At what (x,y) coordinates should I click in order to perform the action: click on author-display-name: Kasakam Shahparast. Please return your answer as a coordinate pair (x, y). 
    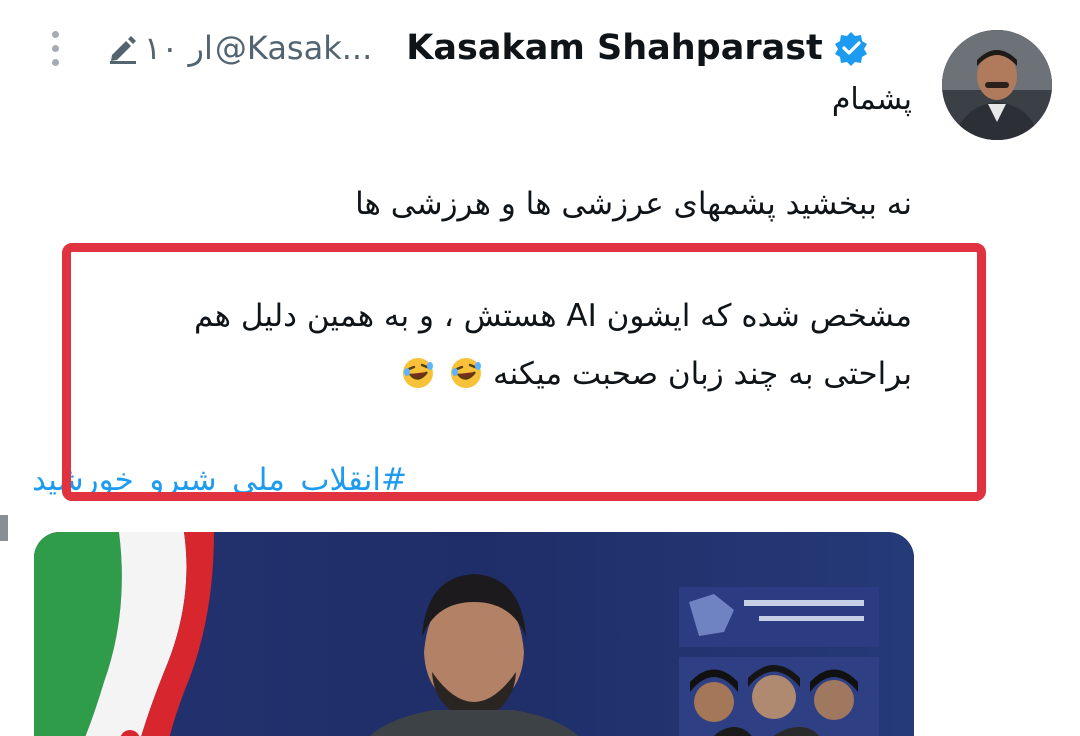
    Looking at the image, I should click on (614, 48).